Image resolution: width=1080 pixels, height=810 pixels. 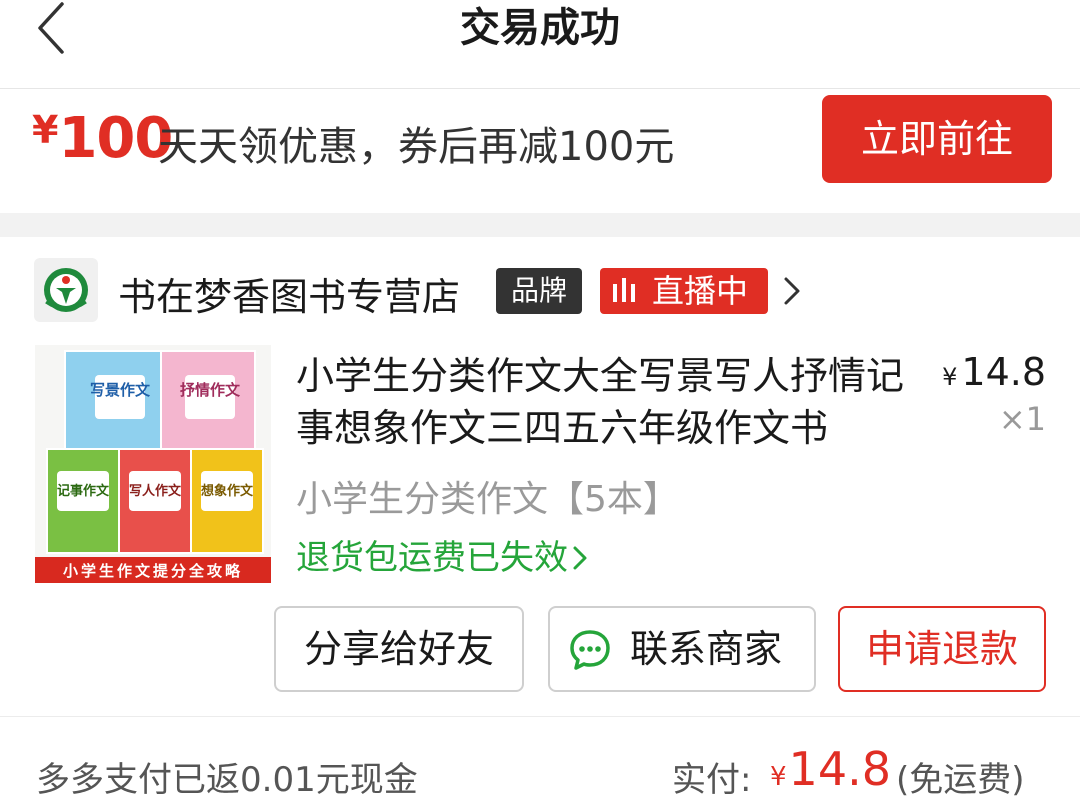 What do you see at coordinates (960, 780) in the screenshot?
I see `shipping-note: (免运费)` at bounding box center [960, 780].